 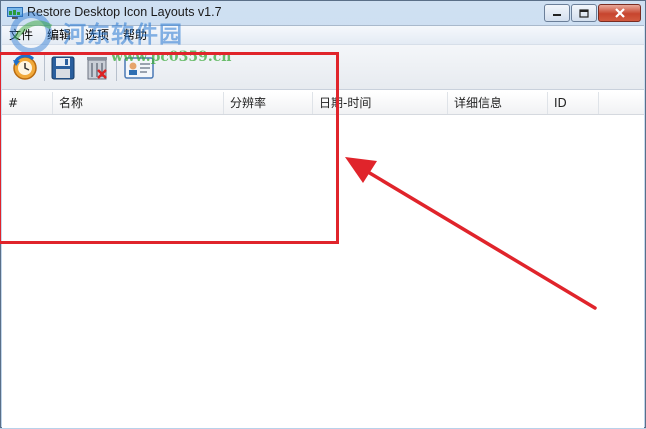 What do you see at coordinates (123, 35) in the screenshot?
I see `watermark-text: 河东软件园` at bounding box center [123, 35].